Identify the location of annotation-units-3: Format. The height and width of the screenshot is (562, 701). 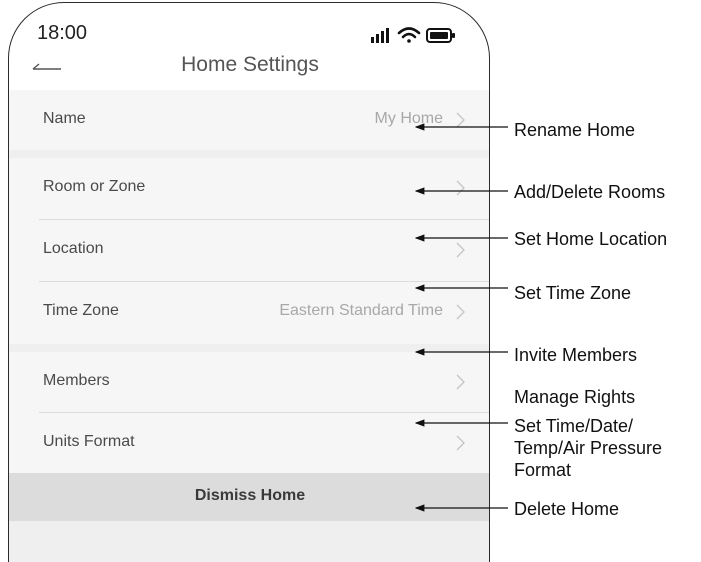
(543, 470).